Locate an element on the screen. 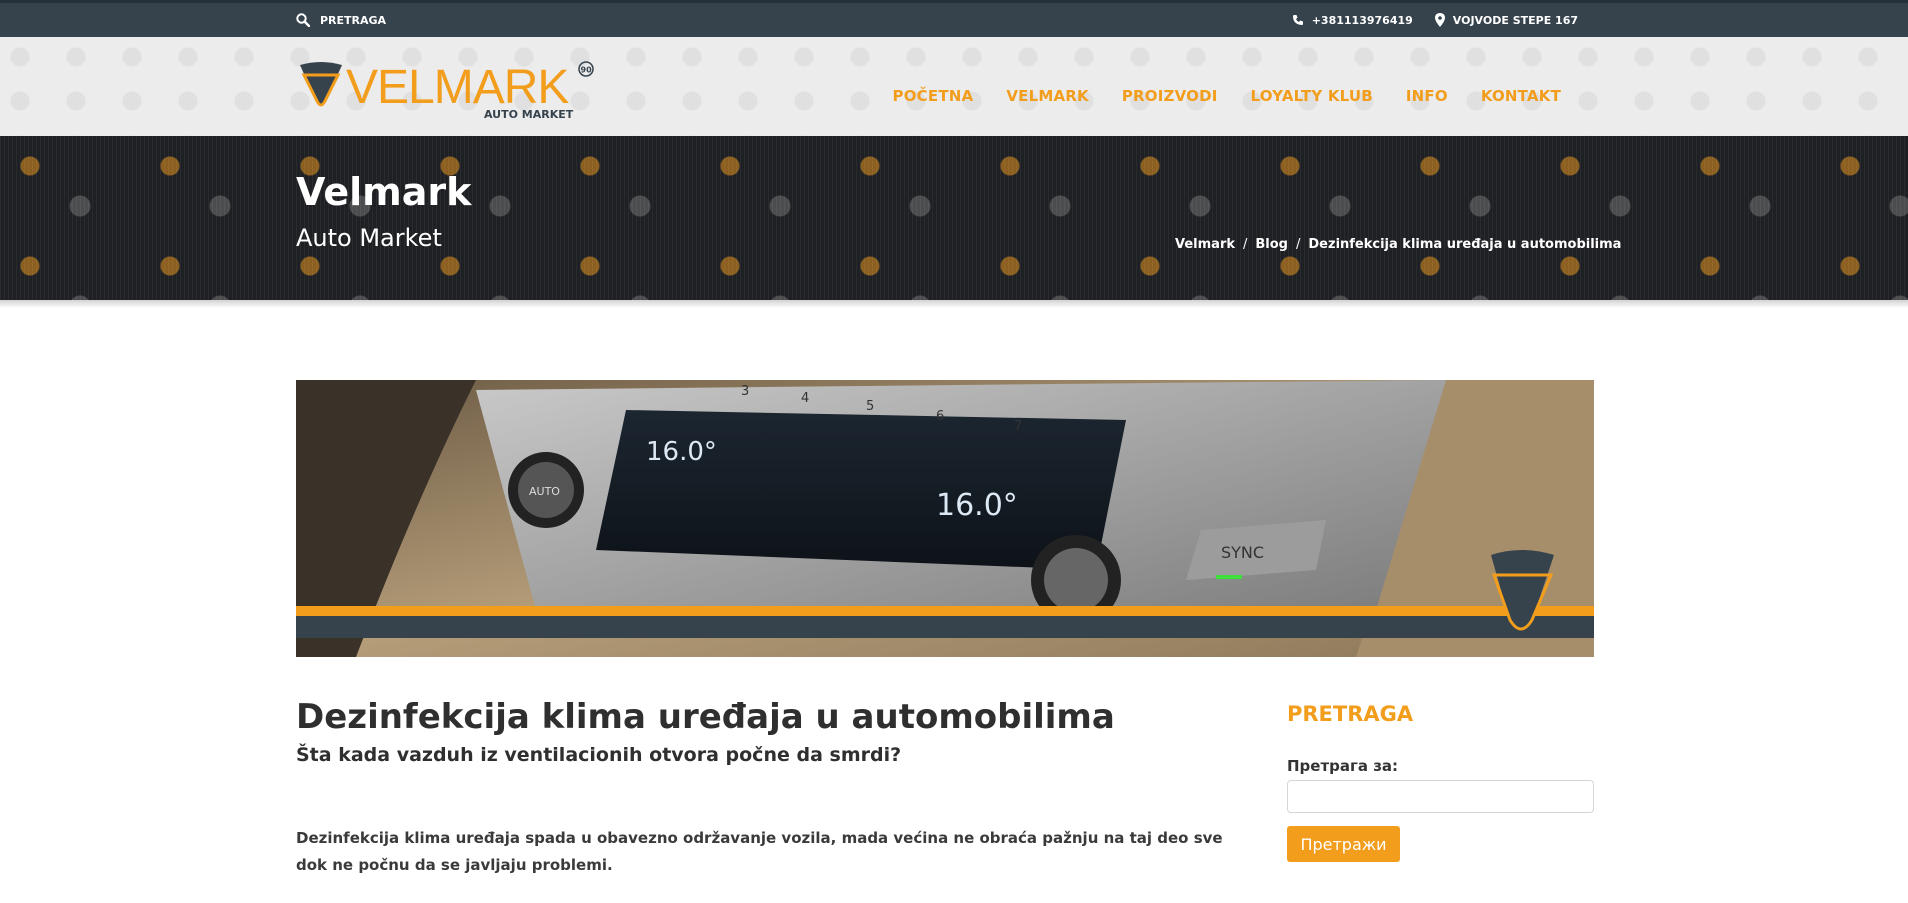  sidebar-search-input is located at coordinates (1440, 796).